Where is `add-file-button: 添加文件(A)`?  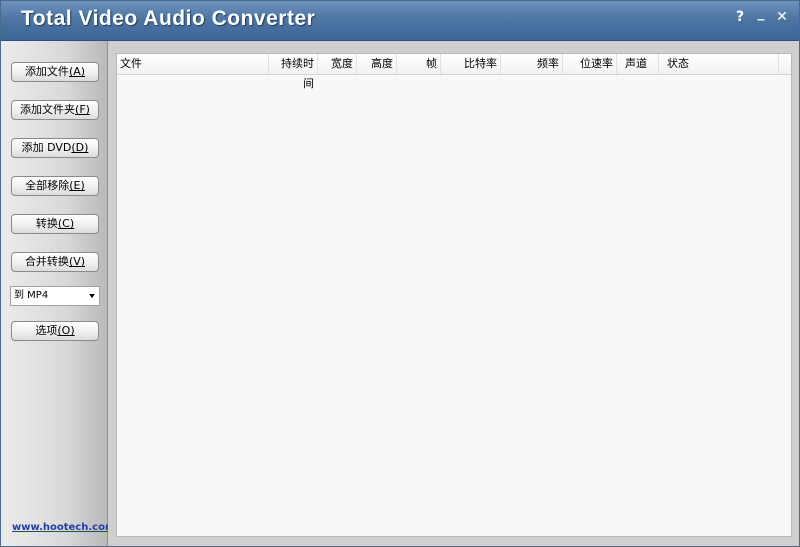
add-file-button: 添加文件(A) is located at coordinates (55, 72).